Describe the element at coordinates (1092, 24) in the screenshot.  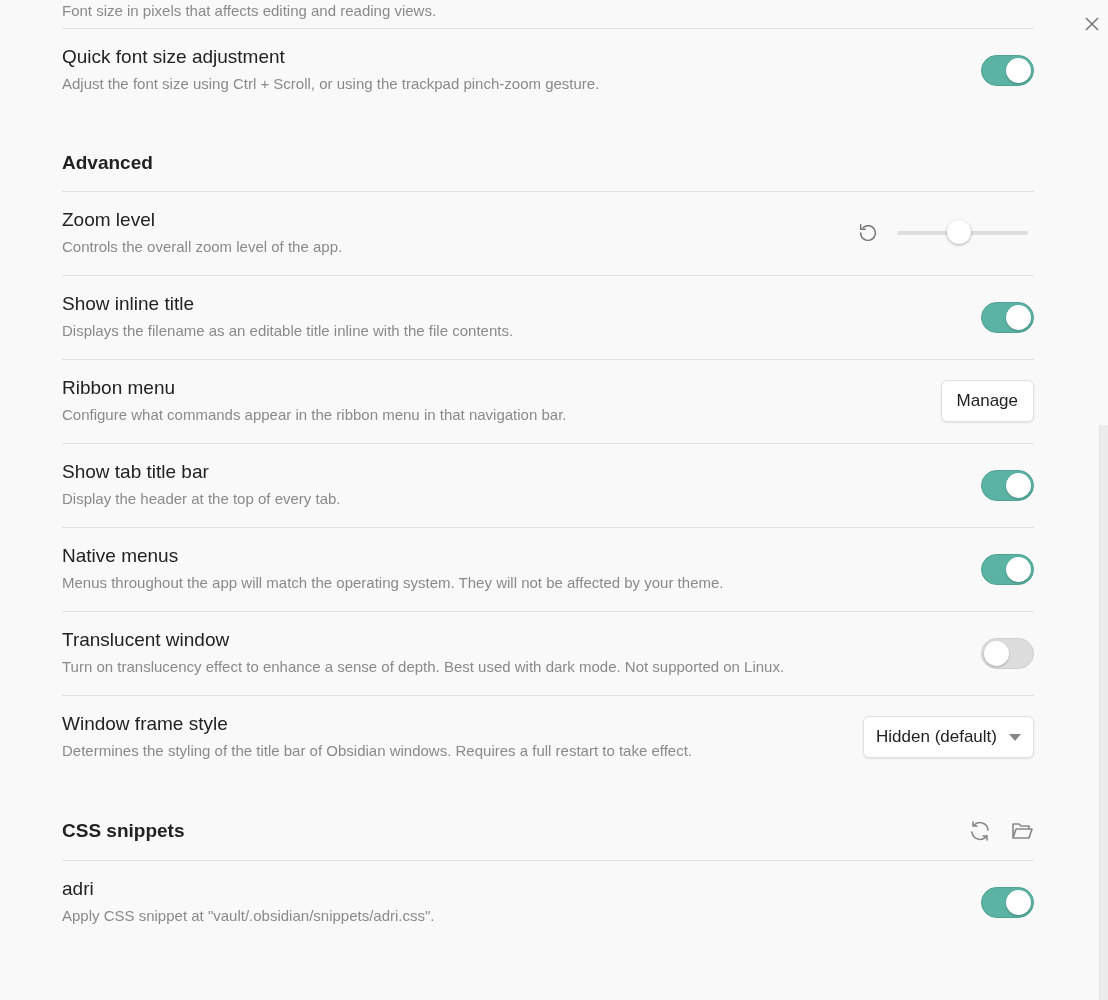
I see `close-icon` at that location.